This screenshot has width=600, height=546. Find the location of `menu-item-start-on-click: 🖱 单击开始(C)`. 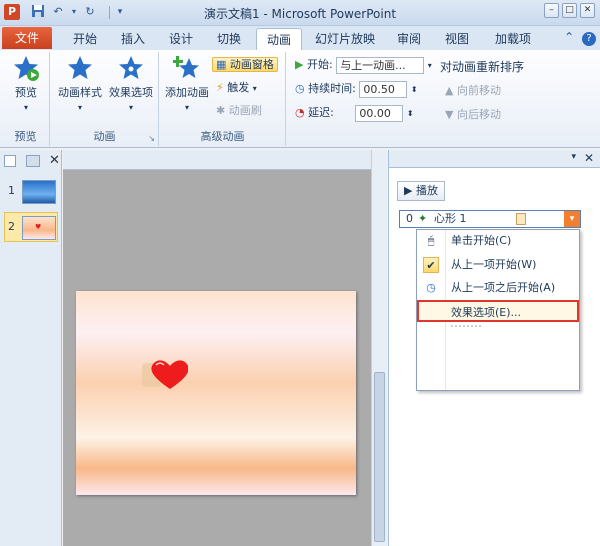

menu-item-start-on-click: 🖱 单击开始(C) is located at coordinates (498, 241).